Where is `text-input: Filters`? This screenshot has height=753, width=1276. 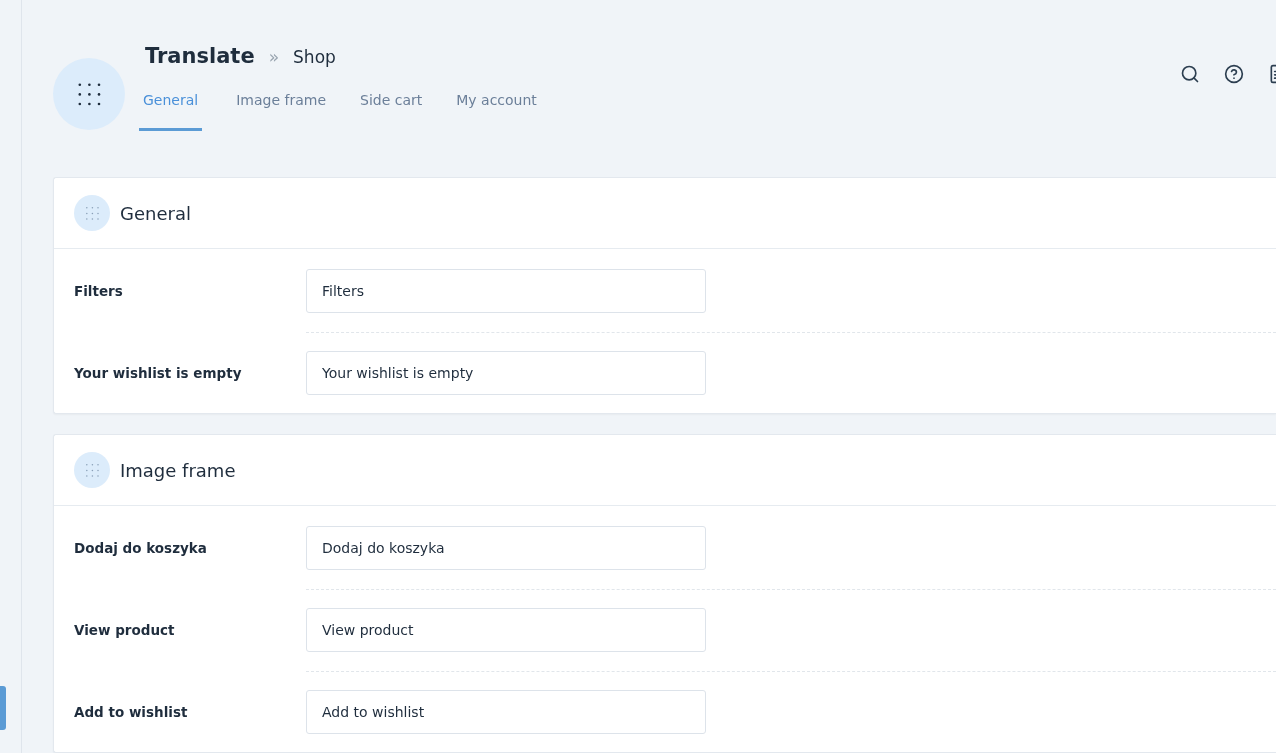
text-input: Filters is located at coordinates (506, 291).